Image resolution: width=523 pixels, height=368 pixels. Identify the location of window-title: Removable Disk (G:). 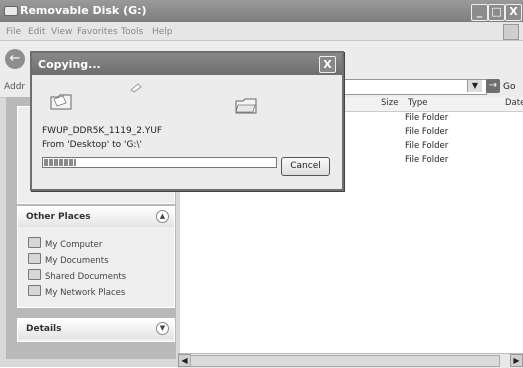
(83, 10).